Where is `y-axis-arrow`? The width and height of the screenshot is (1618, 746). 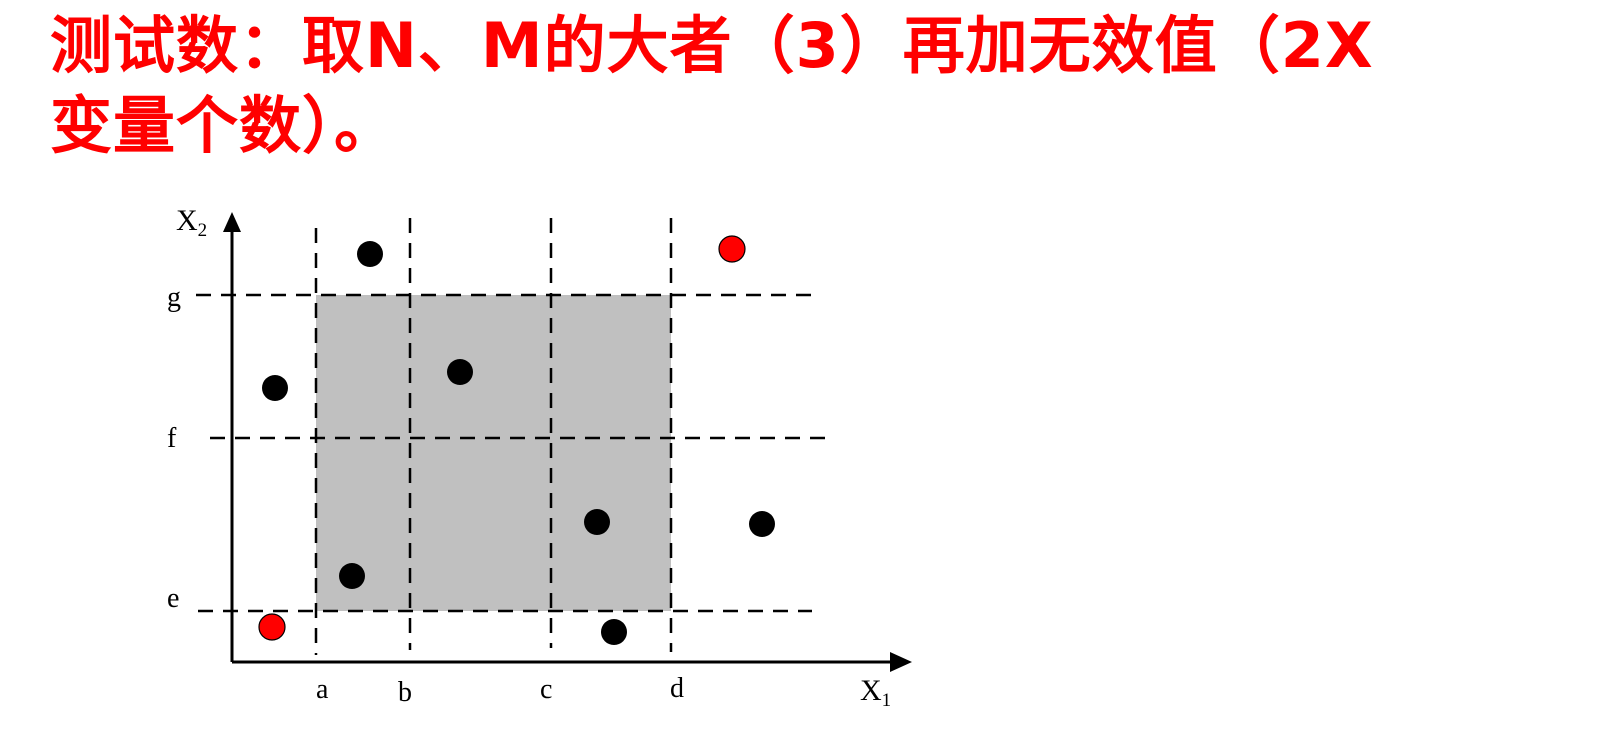 y-axis-arrow is located at coordinates (232, 222).